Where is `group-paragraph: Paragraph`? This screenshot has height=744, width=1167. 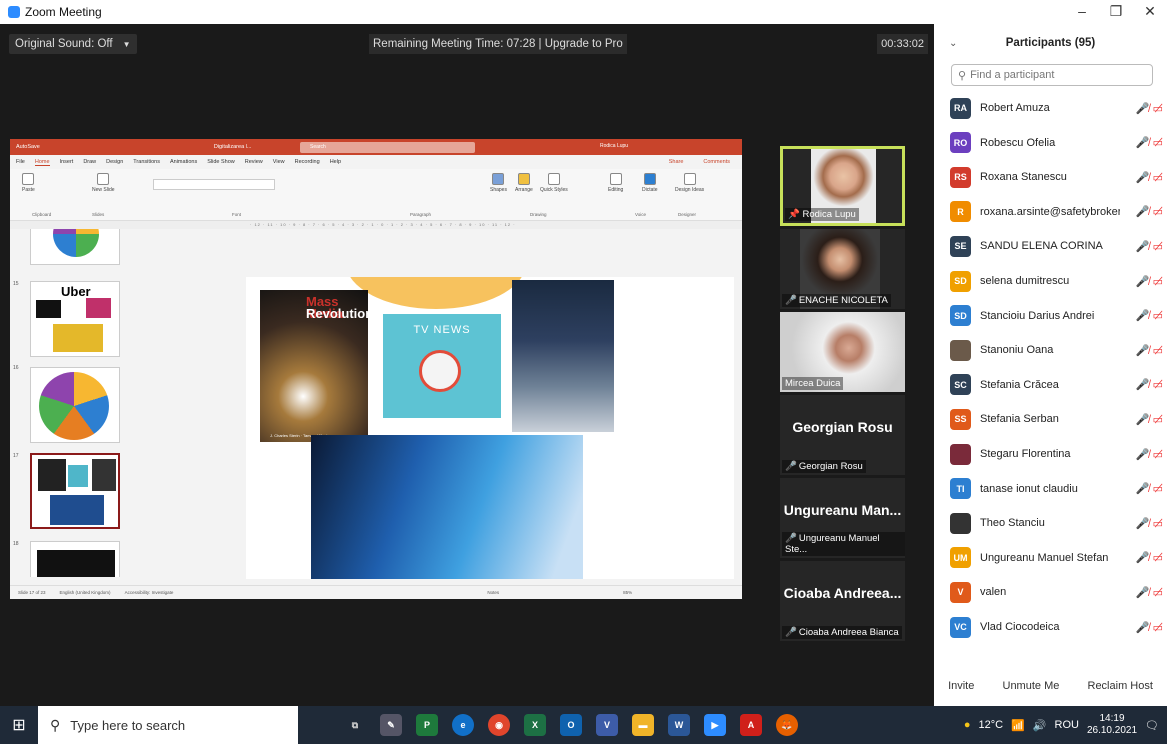
group-paragraph: Paragraph is located at coordinates (421, 214).